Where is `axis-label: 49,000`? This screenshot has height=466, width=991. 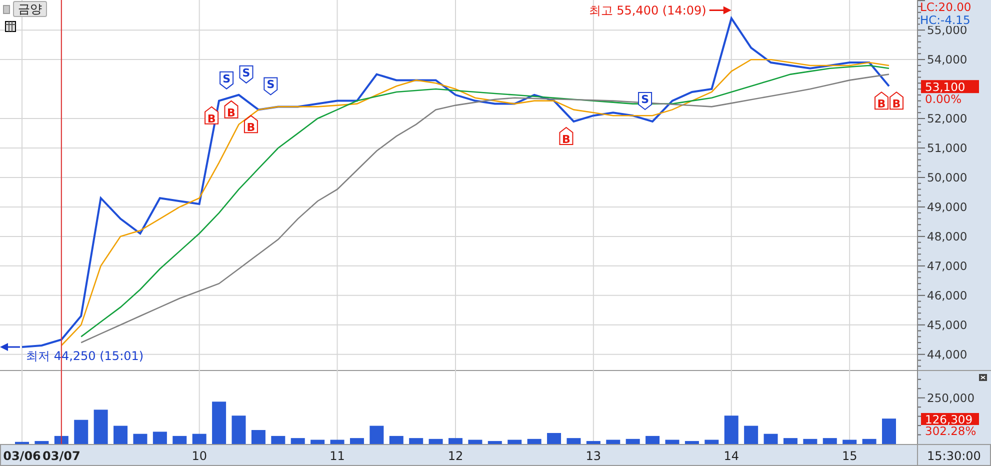 axis-label: 49,000 is located at coordinates (947, 207).